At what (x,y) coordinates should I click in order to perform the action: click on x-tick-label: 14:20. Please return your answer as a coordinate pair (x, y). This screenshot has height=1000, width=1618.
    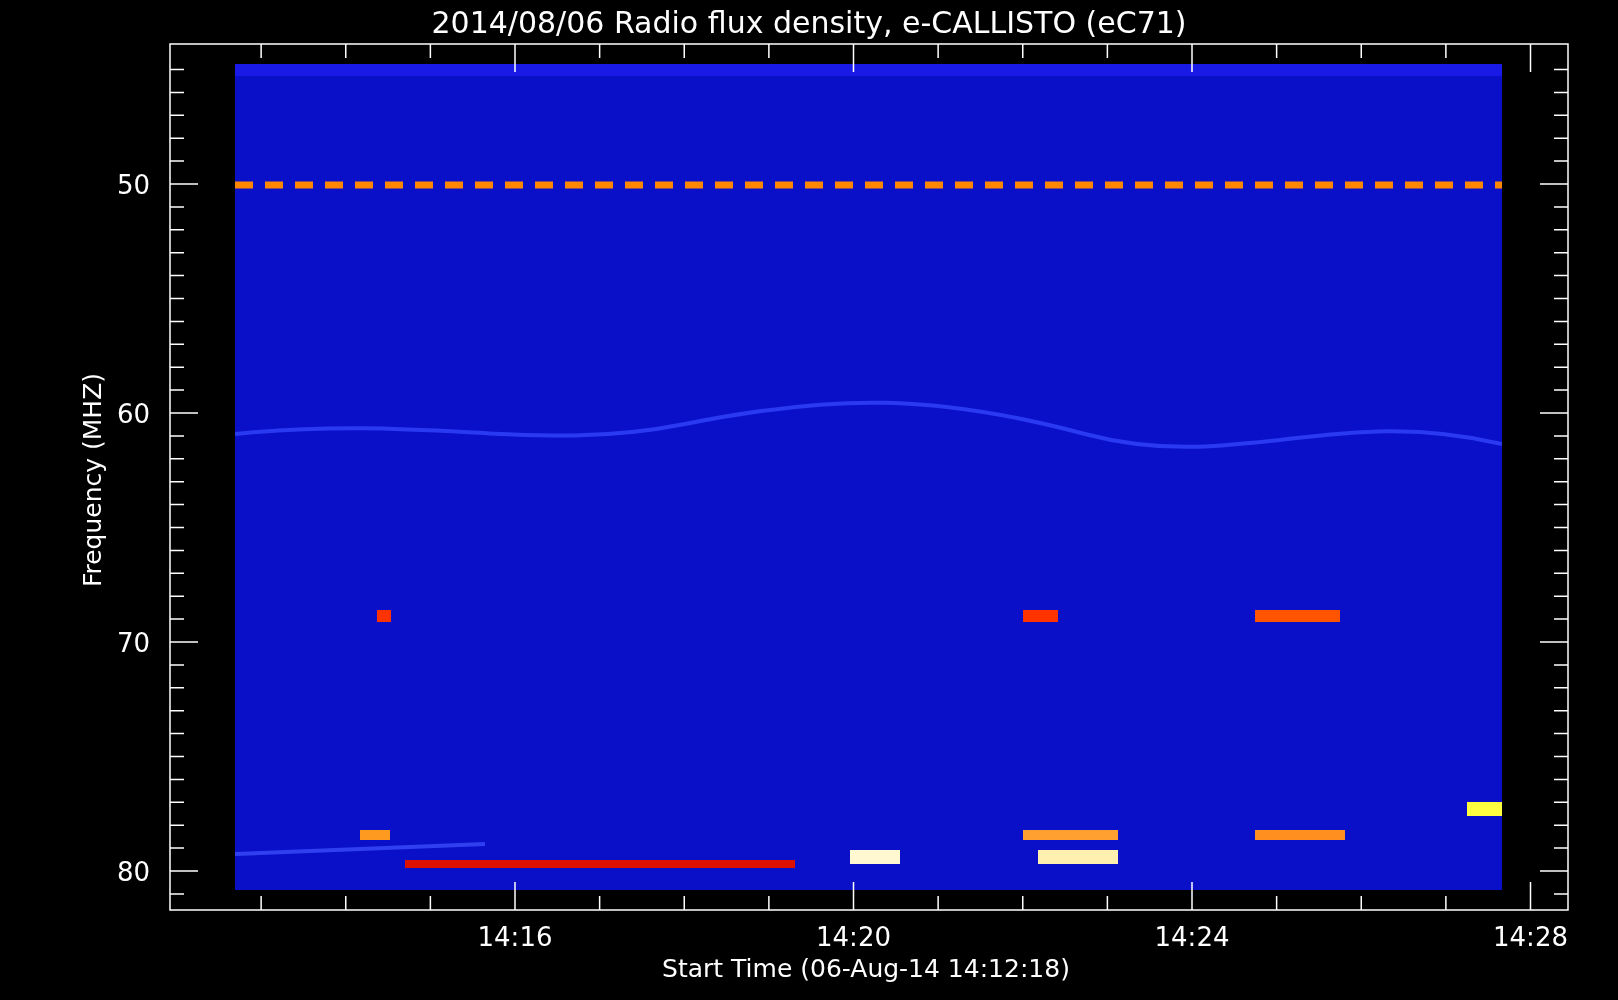
    Looking at the image, I should click on (853, 937).